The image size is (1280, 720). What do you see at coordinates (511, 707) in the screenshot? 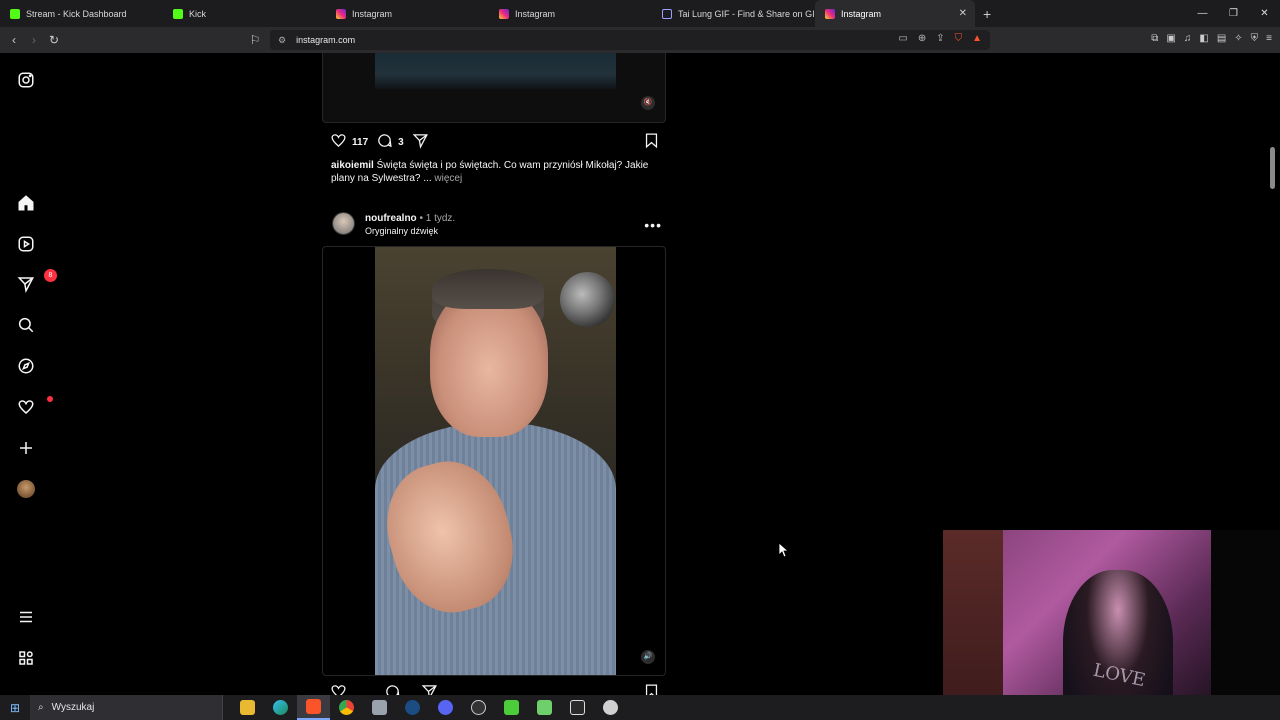
I see `media-player-icon` at bounding box center [511, 707].